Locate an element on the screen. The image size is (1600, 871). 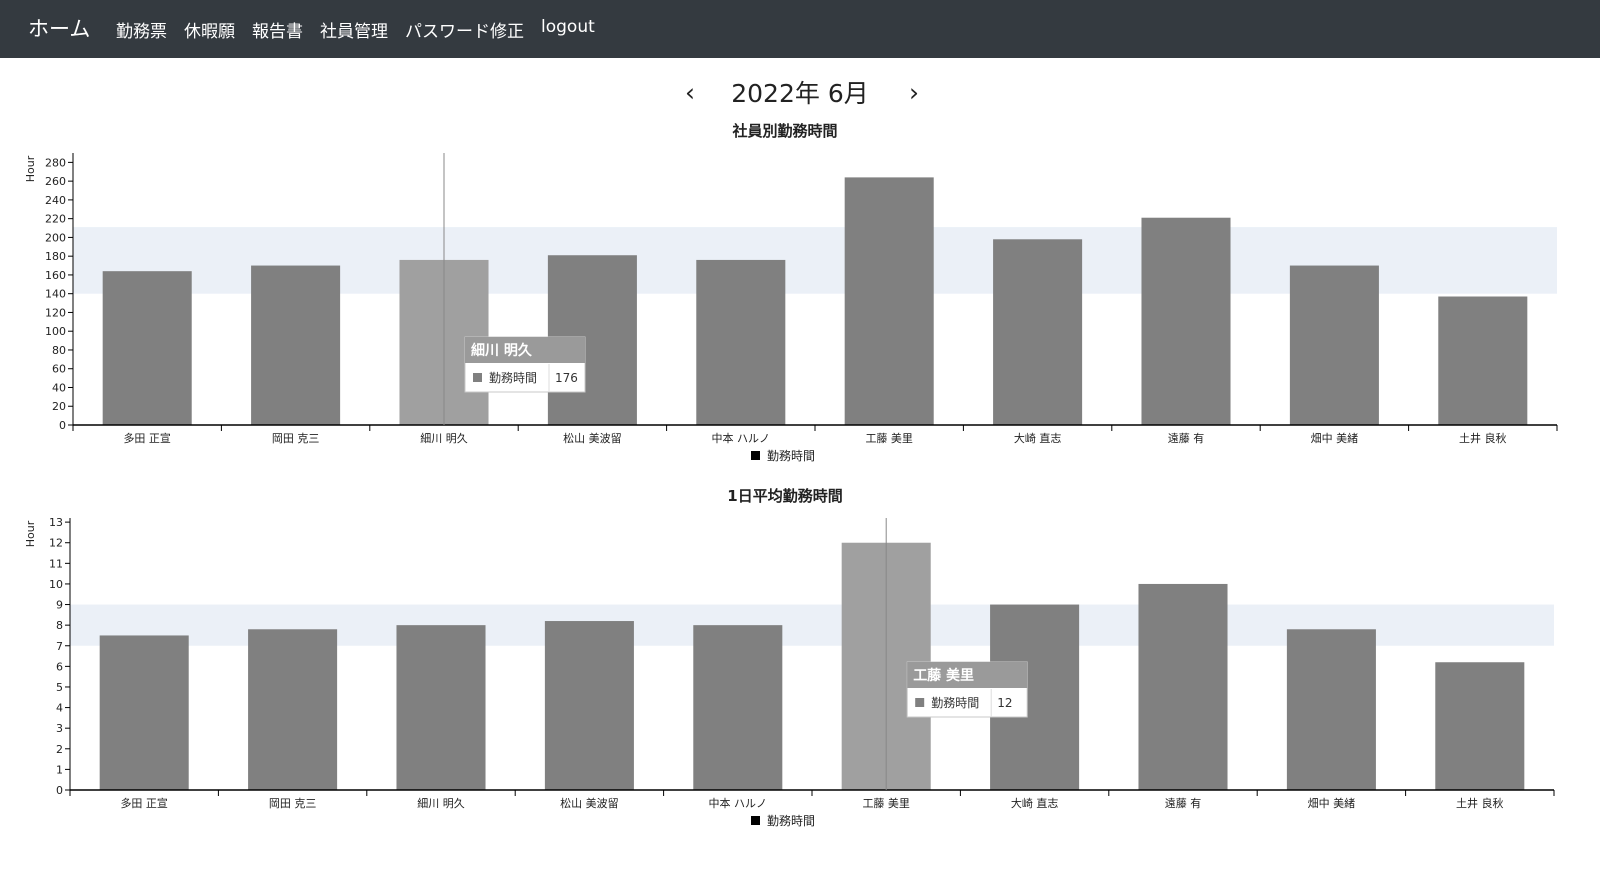
y-tick-label: 9 is located at coordinates (59, 605).